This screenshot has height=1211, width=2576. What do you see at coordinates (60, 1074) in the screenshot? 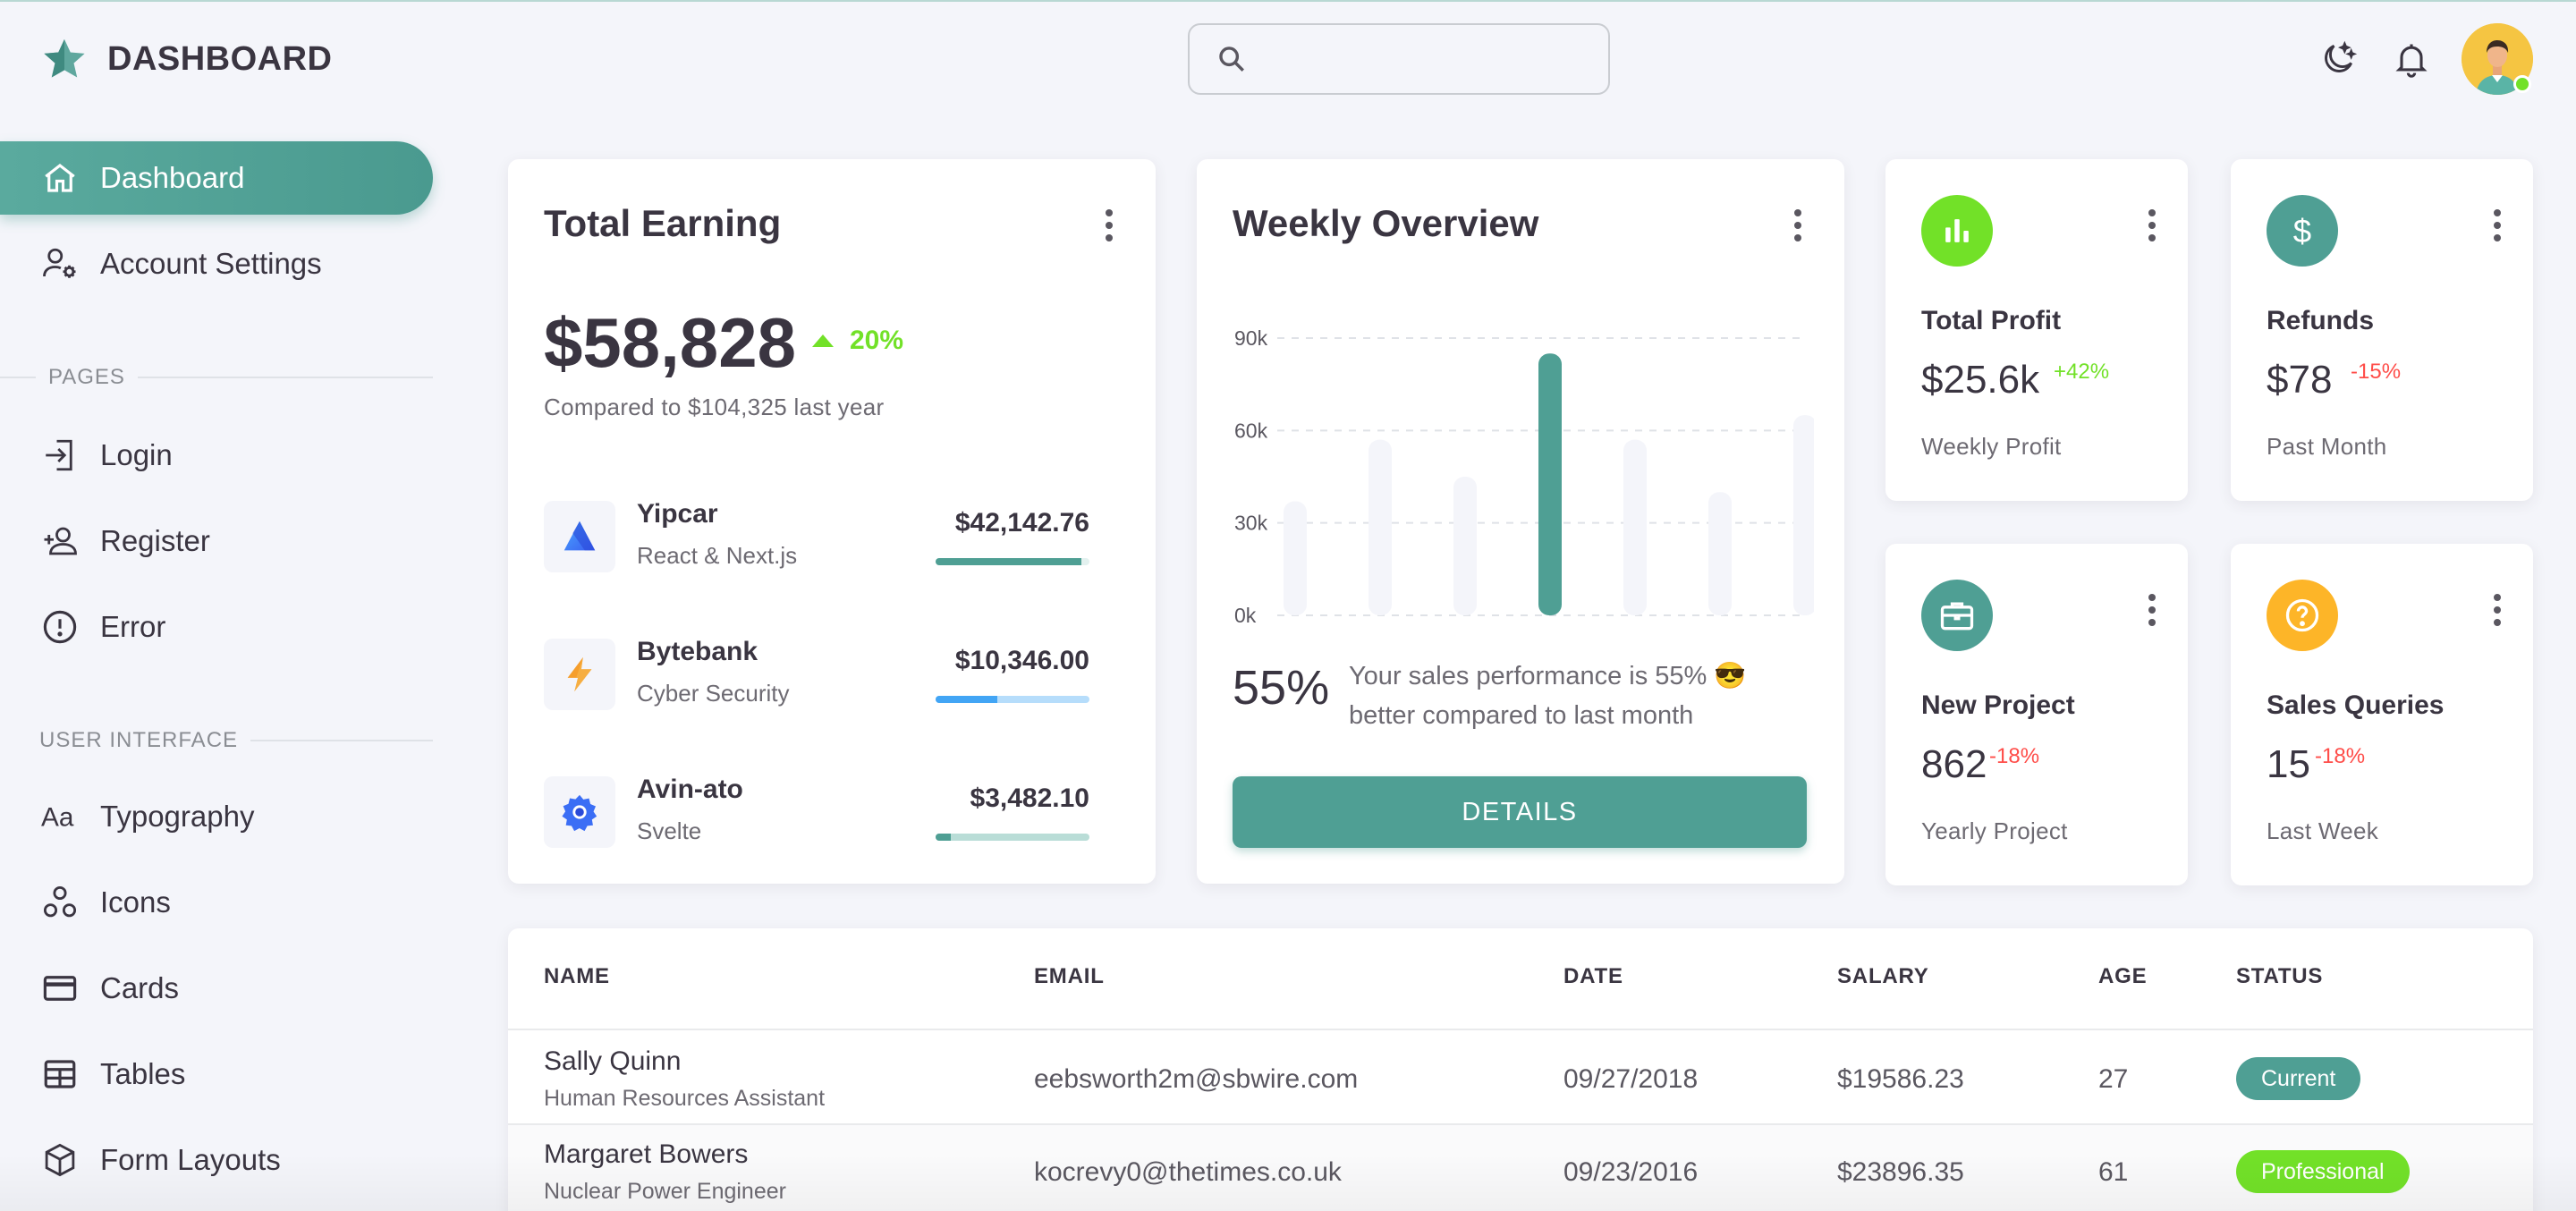
I see `table-icon` at bounding box center [60, 1074].